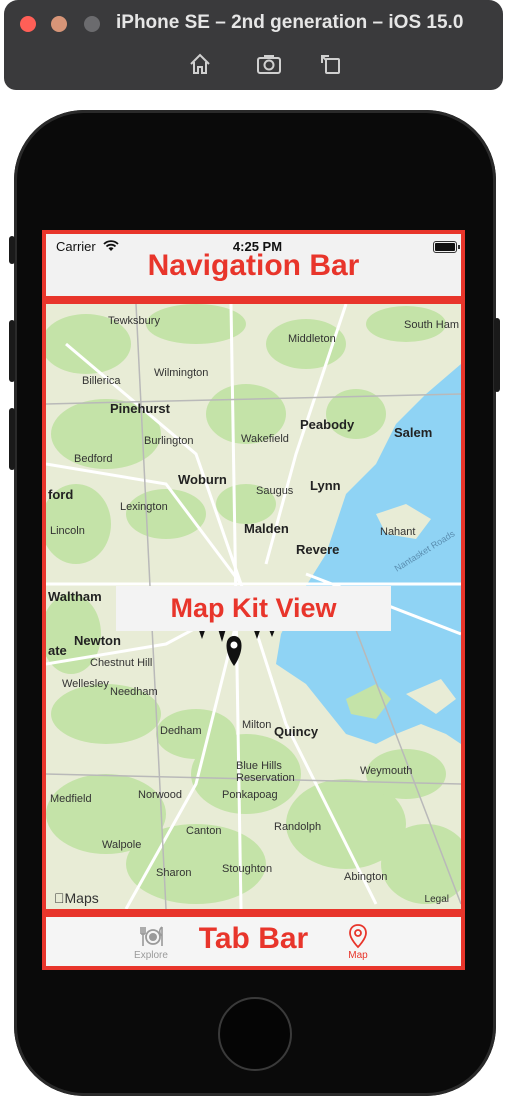 This screenshot has height=1099, width=509. Describe the element at coordinates (290, 22) in the screenshot. I see `simulator-title: iPhone SE – 2nd generation – iOS 15.0` at that location.